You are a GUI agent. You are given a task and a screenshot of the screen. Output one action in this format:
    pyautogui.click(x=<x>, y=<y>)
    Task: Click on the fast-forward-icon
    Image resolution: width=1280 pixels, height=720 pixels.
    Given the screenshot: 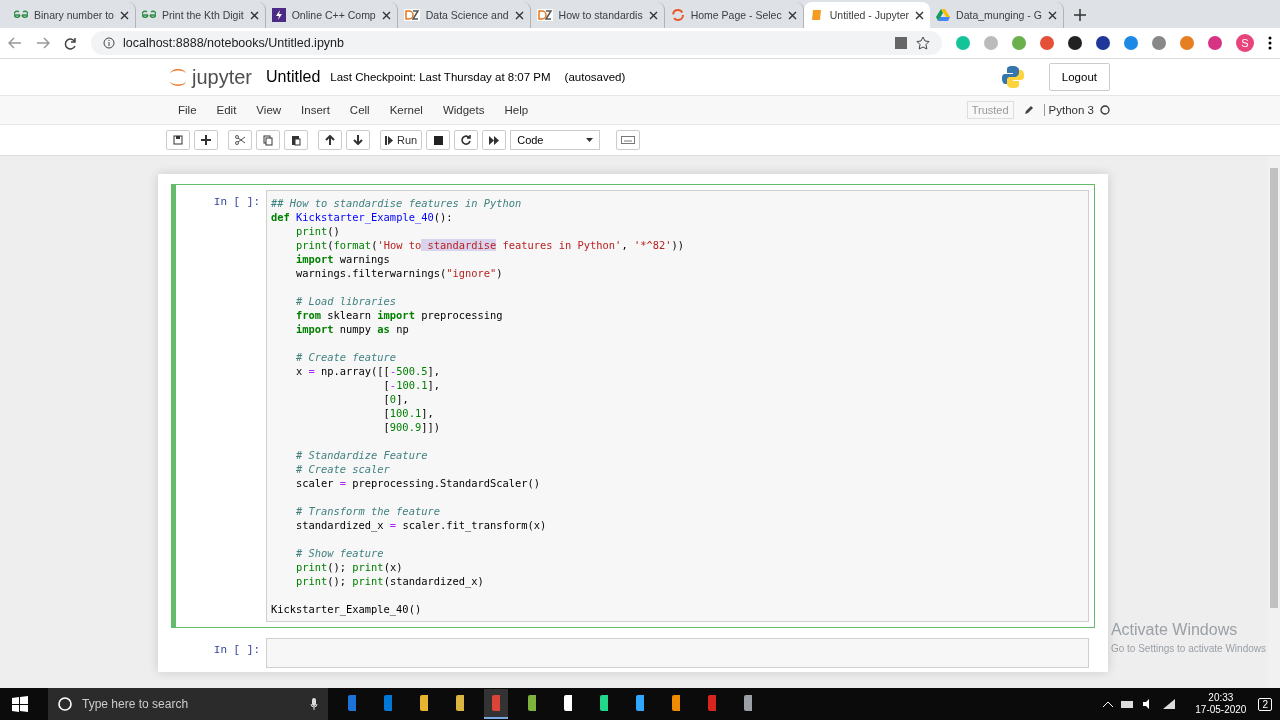 What is the action you would take?
    pyautogui.click(x=494, y=140)
    